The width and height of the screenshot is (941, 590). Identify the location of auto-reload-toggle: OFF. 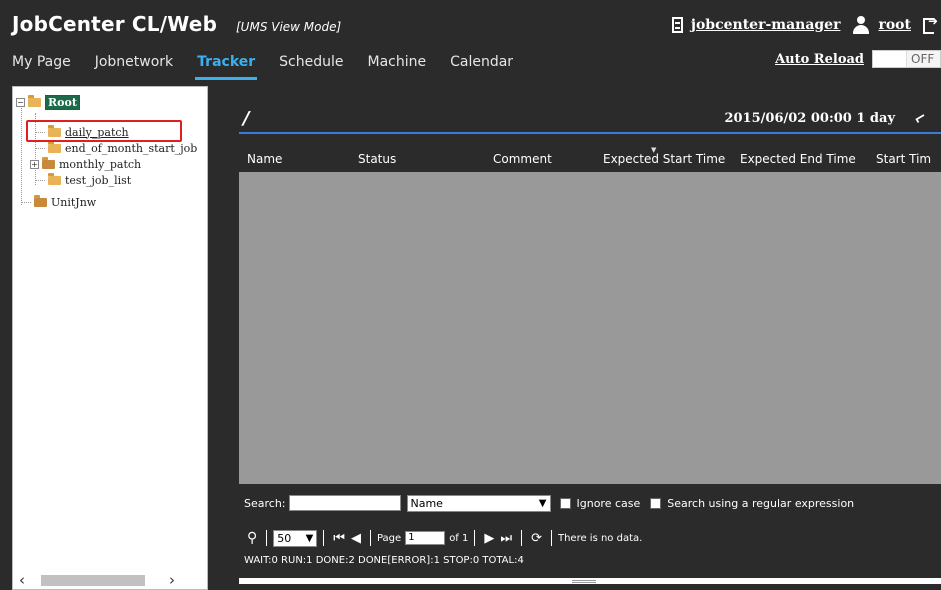
(906, 59).